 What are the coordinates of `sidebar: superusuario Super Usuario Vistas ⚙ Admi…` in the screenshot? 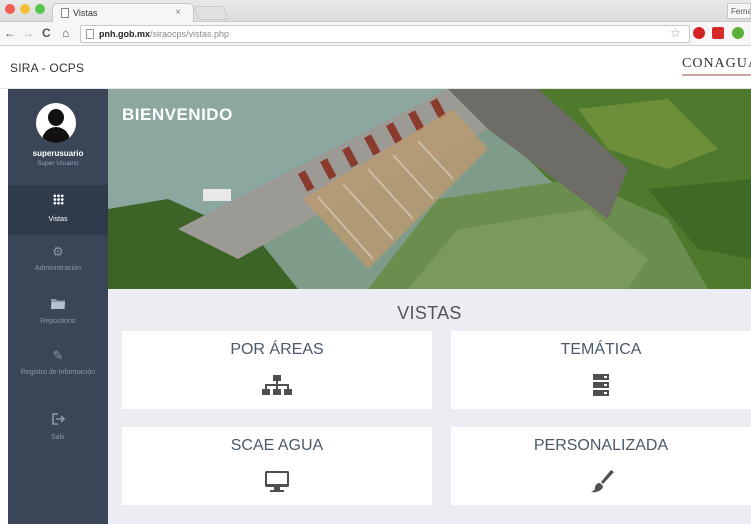 It's located at (58, 306).